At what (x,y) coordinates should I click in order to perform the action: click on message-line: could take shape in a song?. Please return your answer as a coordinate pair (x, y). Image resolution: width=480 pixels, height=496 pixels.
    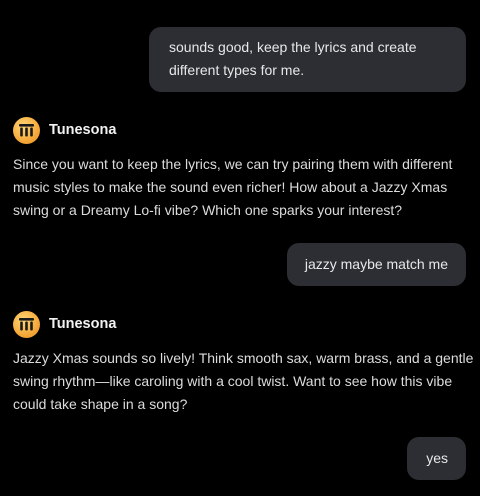
    Looking at the image, I should click on (100, 404).